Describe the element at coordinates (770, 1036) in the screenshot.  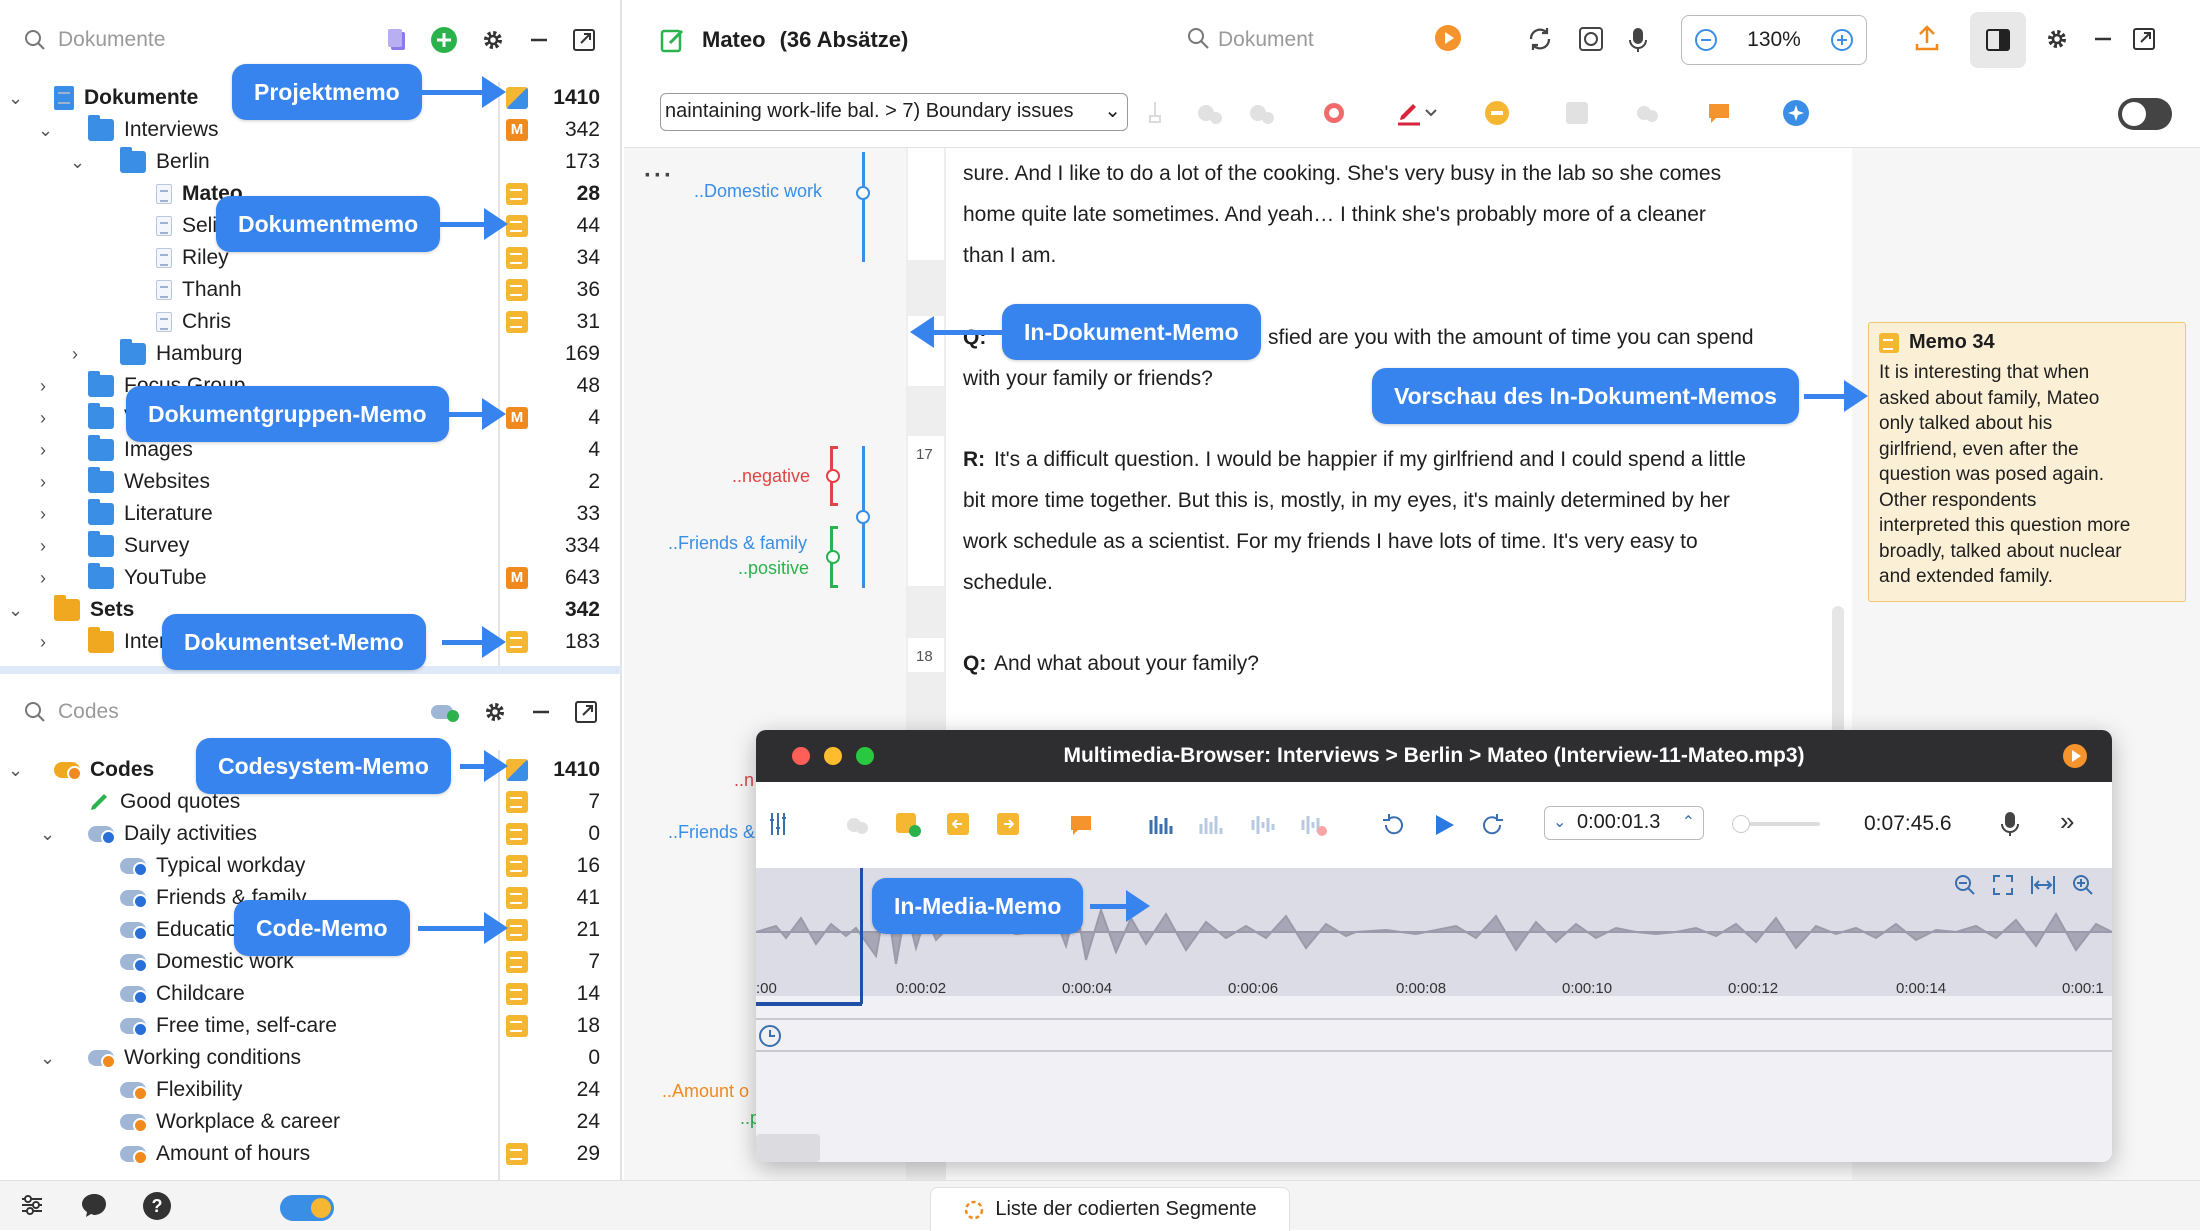
I see `clock-icon` at that location.